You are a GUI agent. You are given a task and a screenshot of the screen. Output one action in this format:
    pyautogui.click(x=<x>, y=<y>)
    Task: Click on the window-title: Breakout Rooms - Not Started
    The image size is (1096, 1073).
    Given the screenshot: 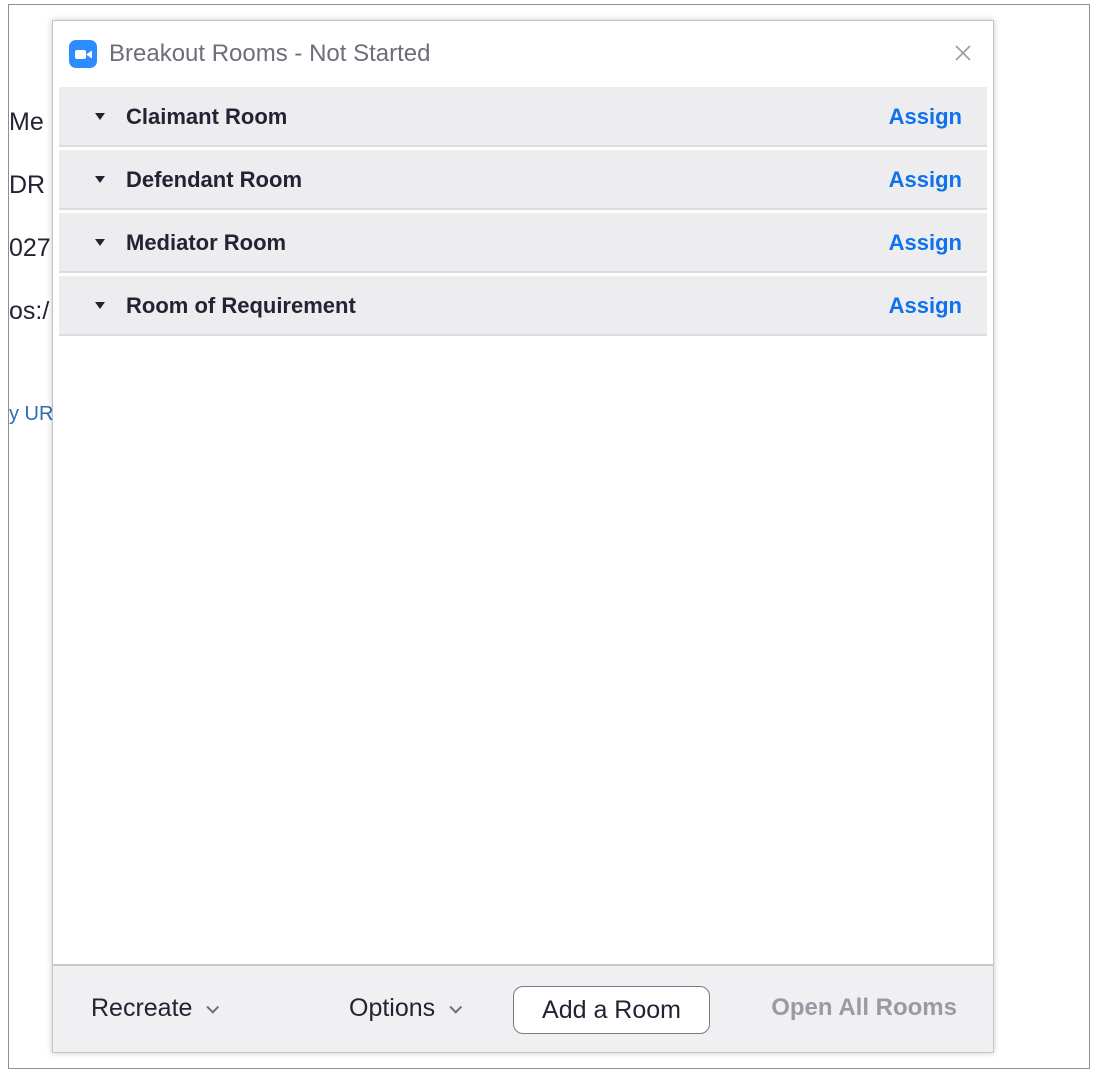 What is the action you would take?
    pyautogui.click(x=270, y=53)
    